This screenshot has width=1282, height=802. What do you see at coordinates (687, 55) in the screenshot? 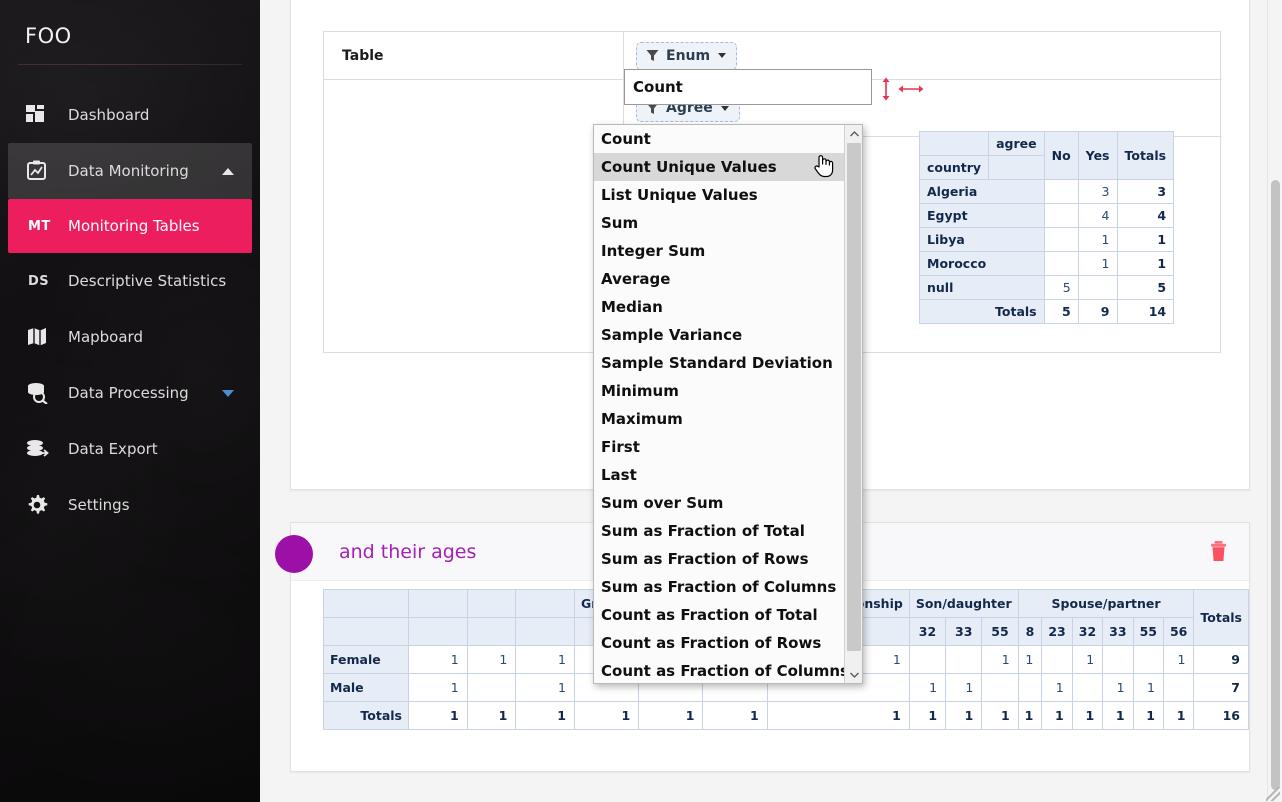
I see `filter-pill-enum: Enum` at bounding box center [687, 55].